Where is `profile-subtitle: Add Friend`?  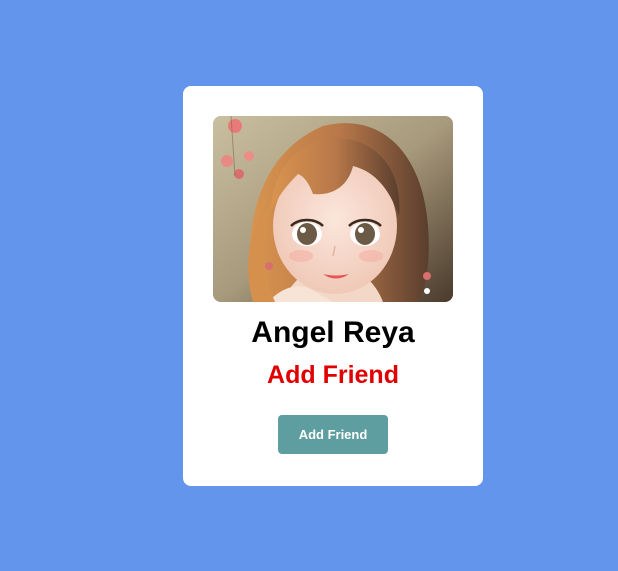 profile-subtitle: Add Friend is located at coordinates (333, 375).